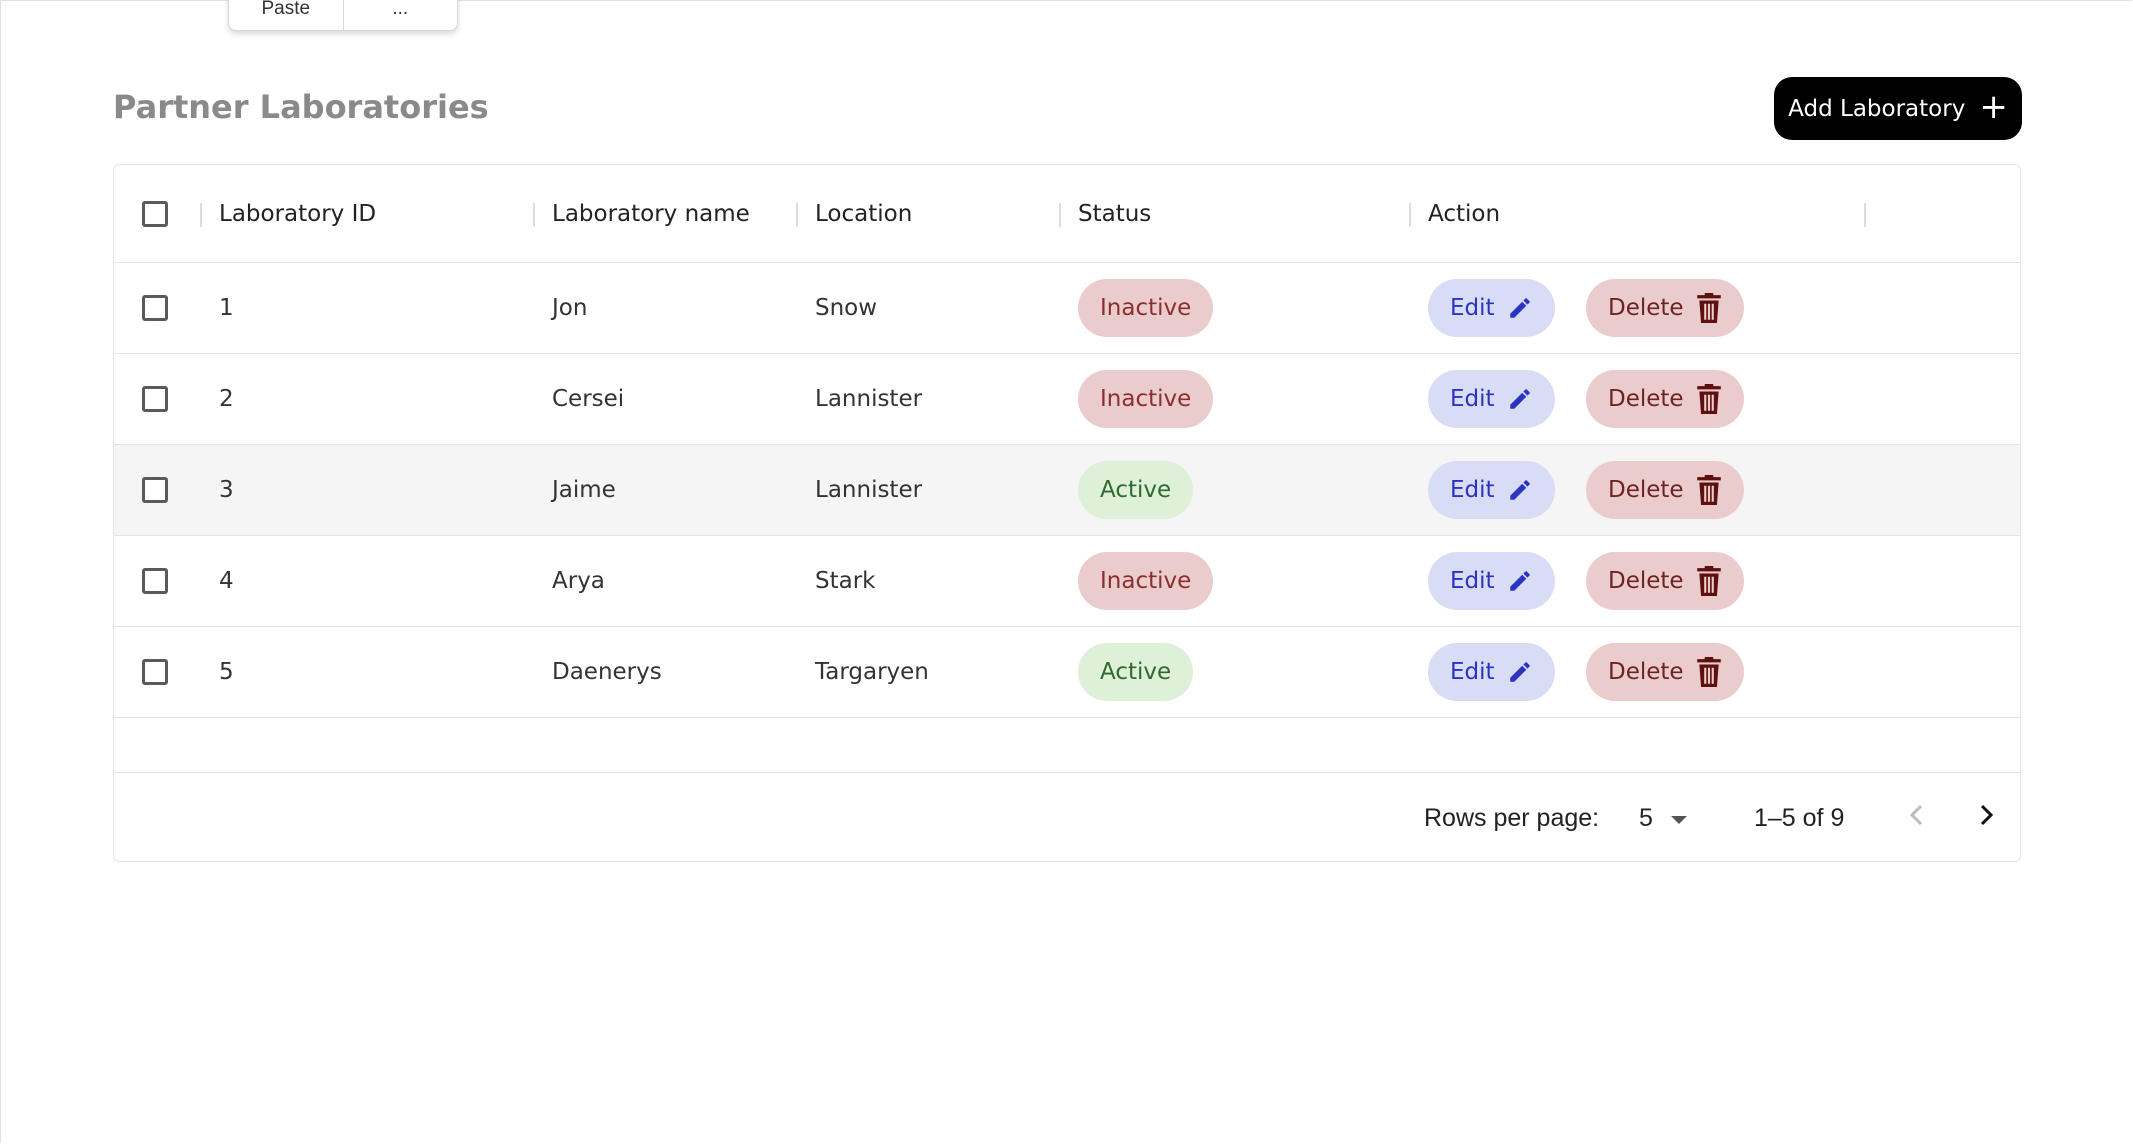  Describe the element at coordinates (301, 107) in the screenshot. I see `page-title: Partner Laboratories` at that location.